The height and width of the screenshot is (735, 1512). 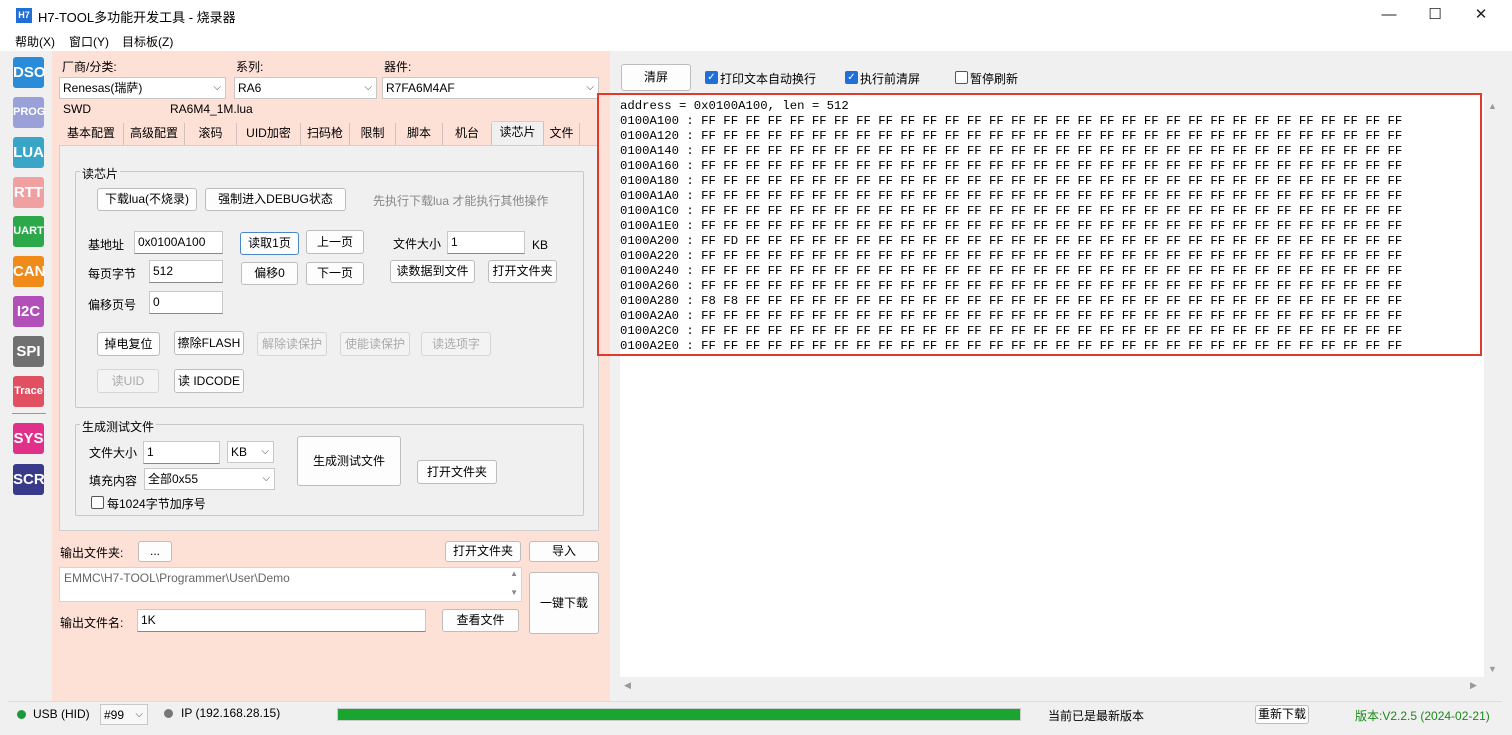 What do you see at coordinates (518, 133) in the screenshot?
I see `tab-read-chip: 读芯片` at bounding box center [518, 133].